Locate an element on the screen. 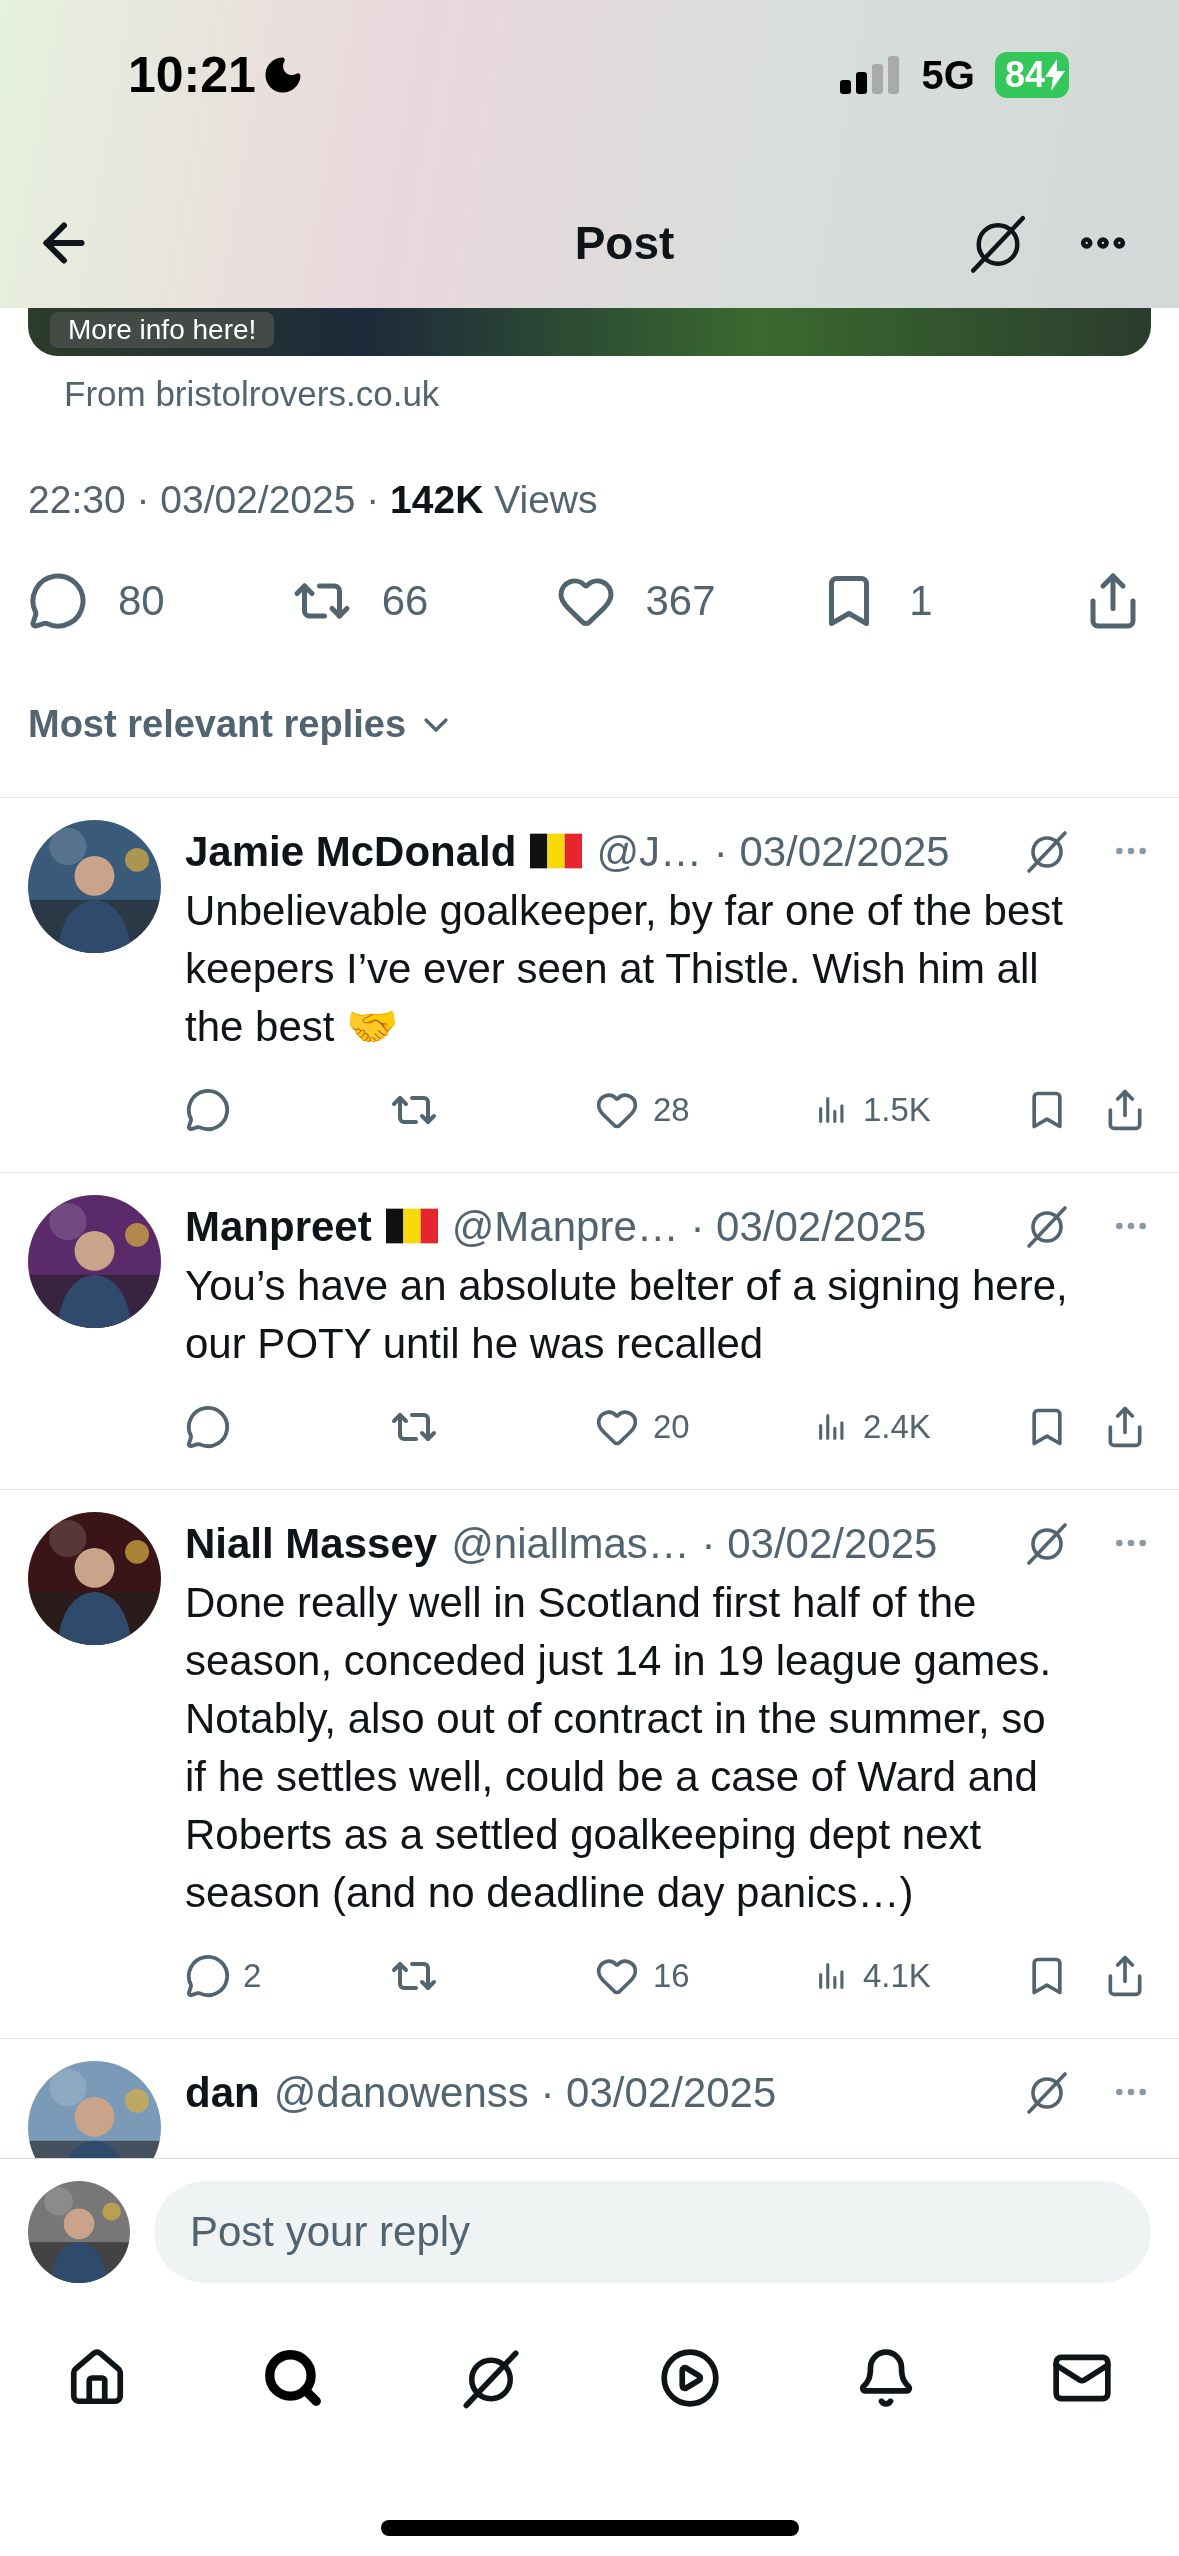 The image size is (1179, 2556). user-name: Niall Massey is located at coordinates (311, 1543).